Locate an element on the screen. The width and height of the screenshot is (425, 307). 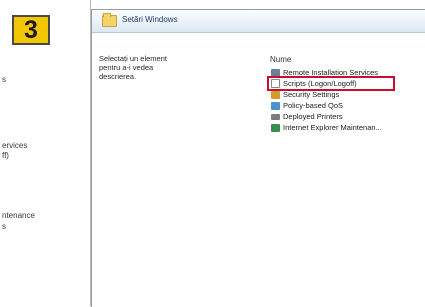
details-header: Setări Windows is located at coordinates (258, 21).